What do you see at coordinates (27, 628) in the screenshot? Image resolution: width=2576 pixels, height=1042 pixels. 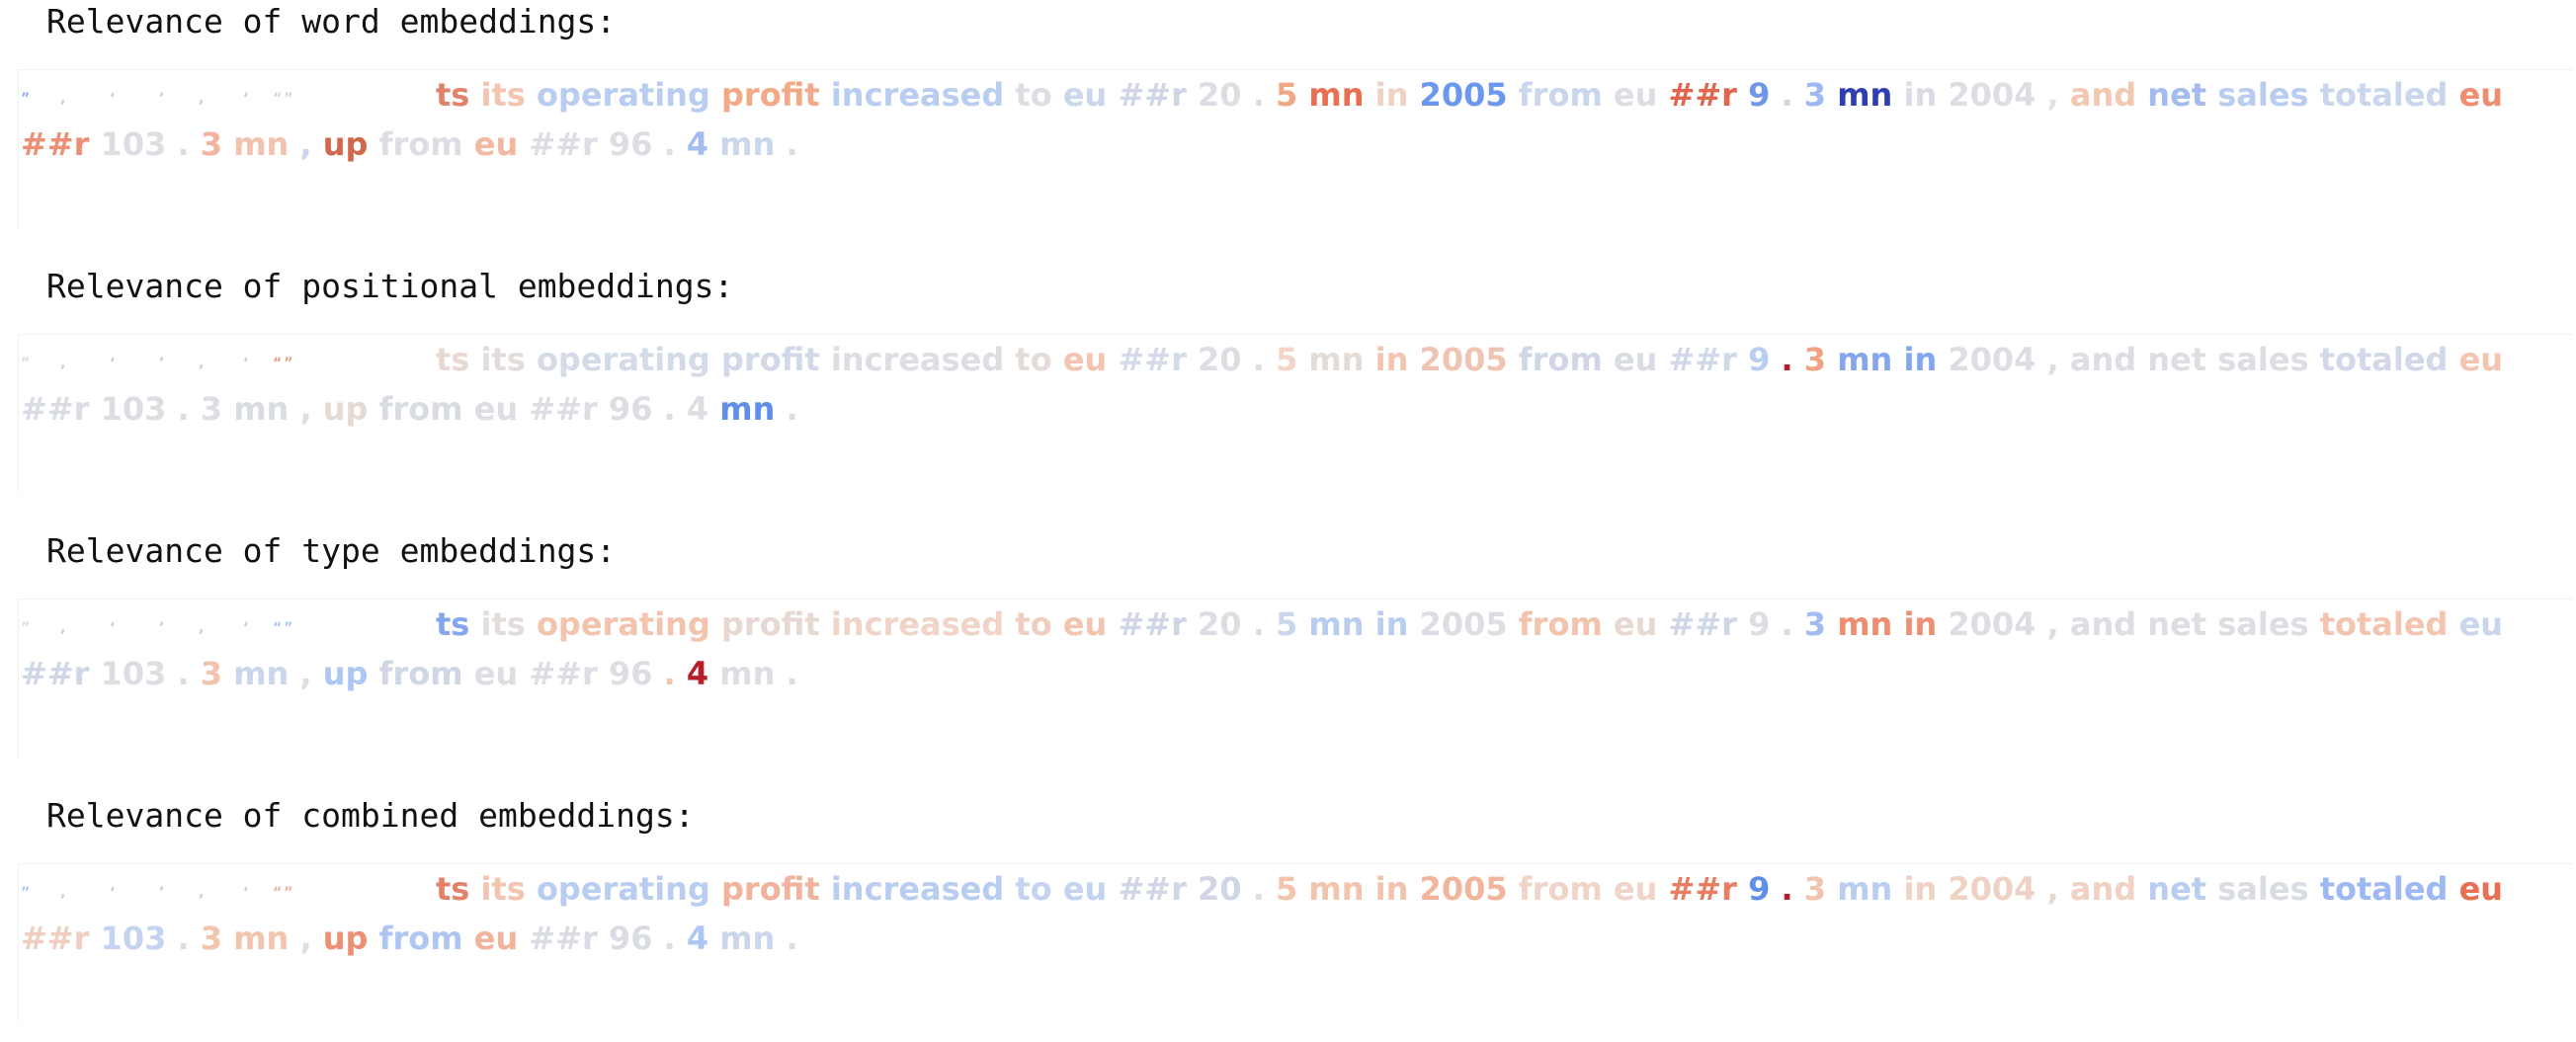 I see `padding-mark: ”` at bounding box center [27, 628].